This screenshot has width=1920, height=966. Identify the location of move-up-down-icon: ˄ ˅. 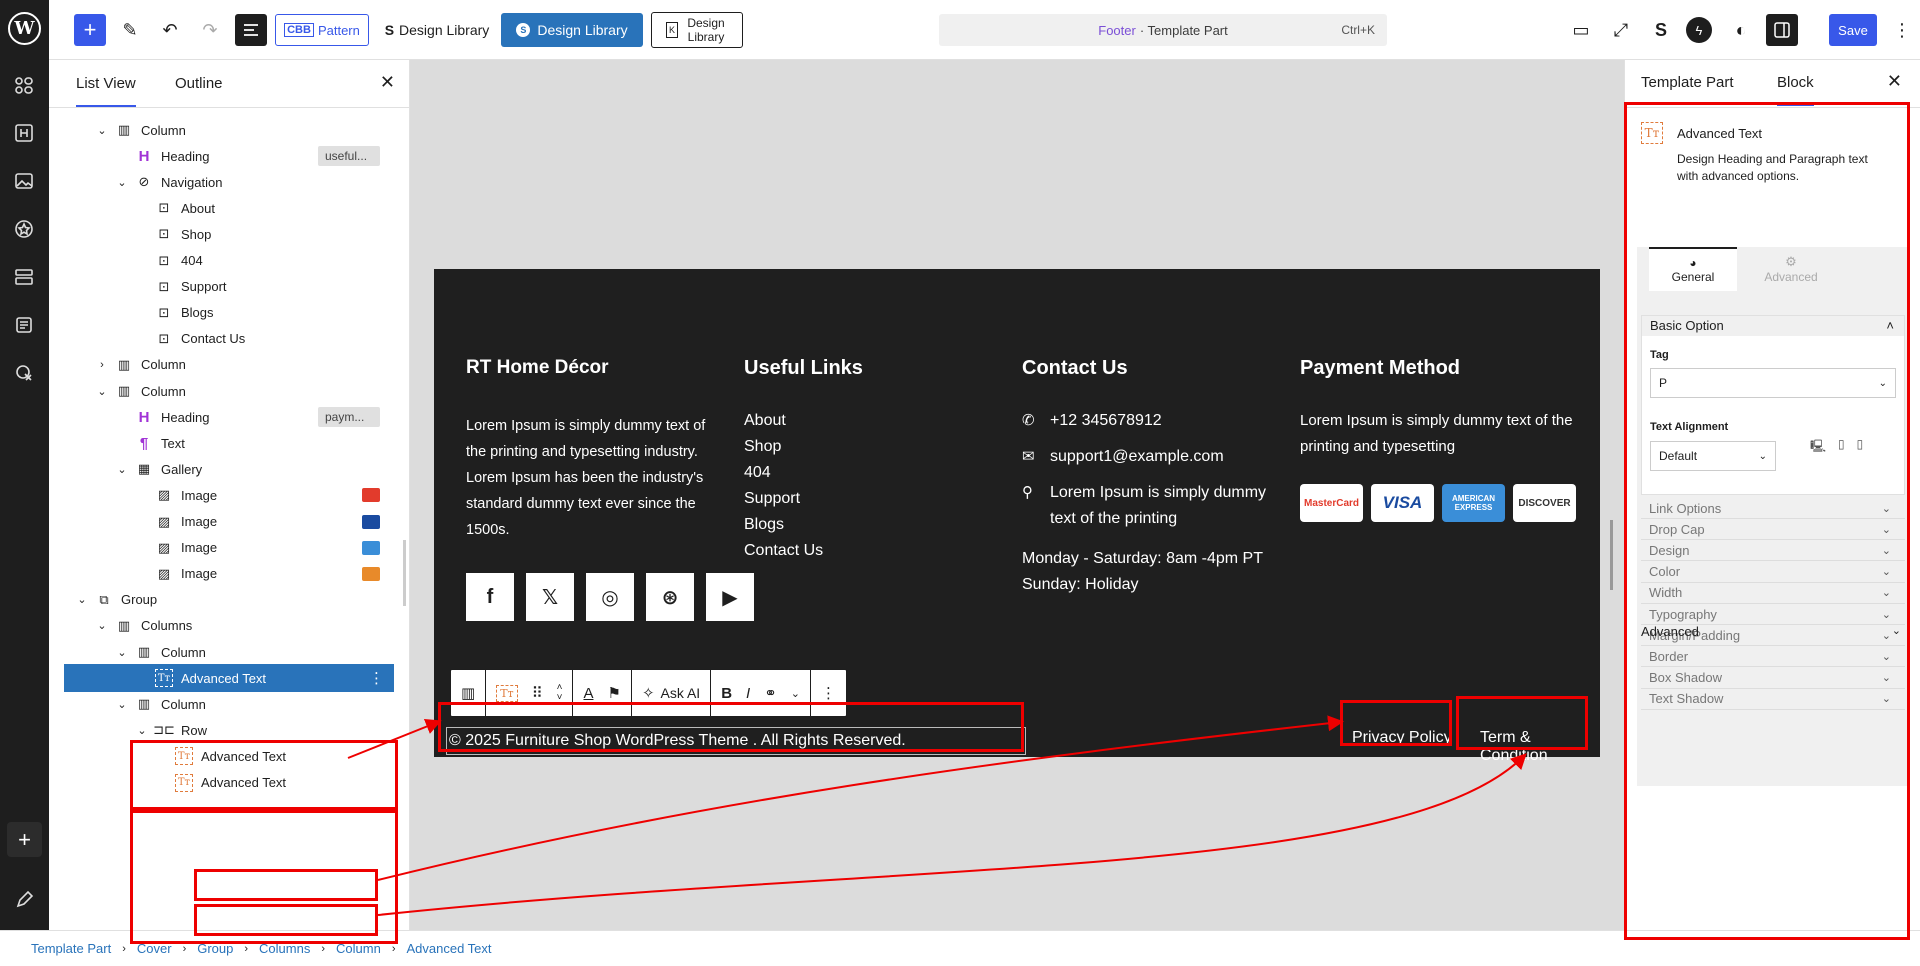
(560, 693).